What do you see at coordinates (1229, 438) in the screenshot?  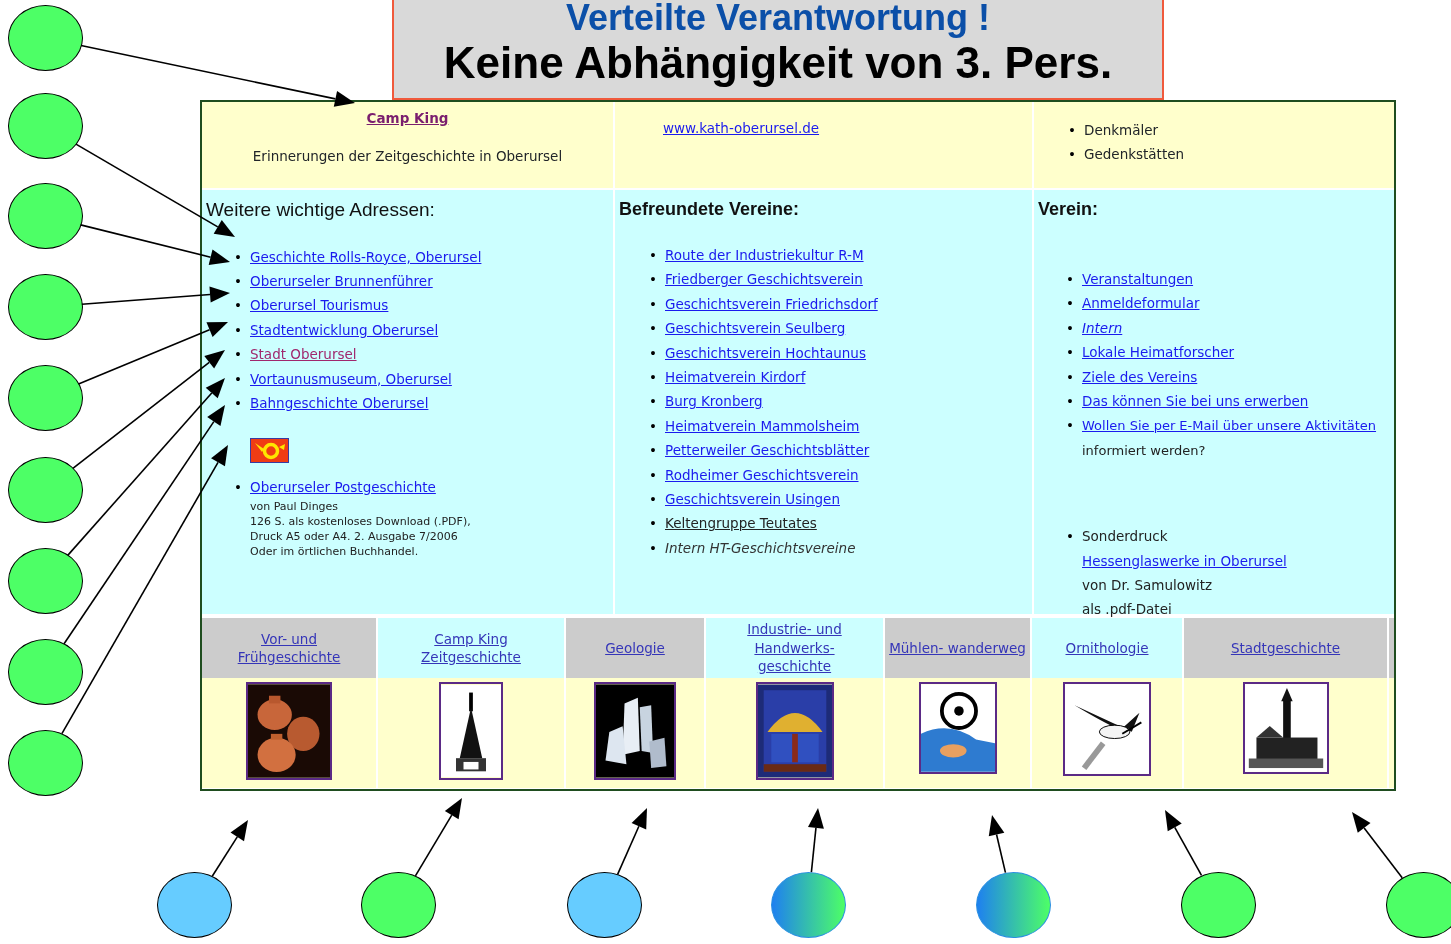 I see `sentence-text: Wollen Sie per E-Mail über unsere Aktivitäten informiert werden?` at bounding box center [1229, 438].